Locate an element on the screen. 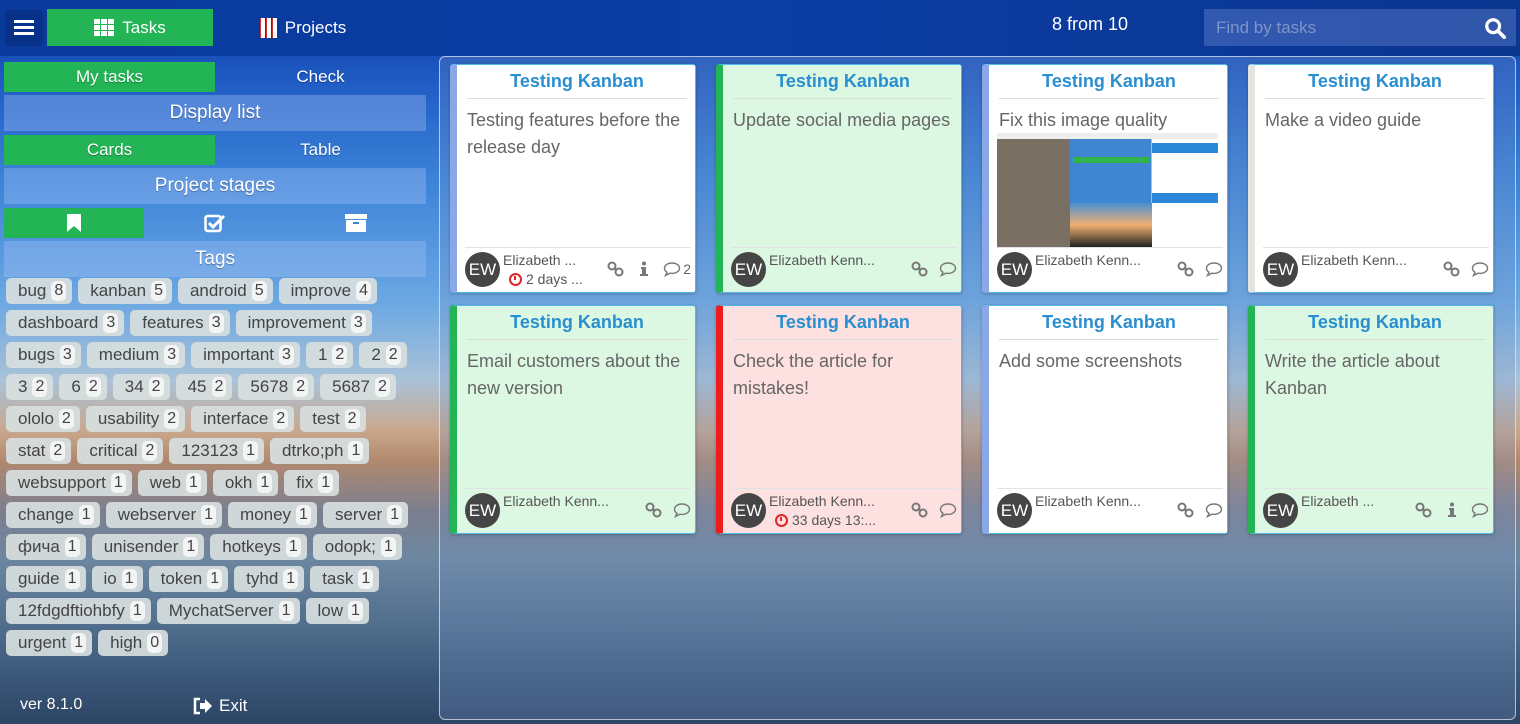  tag-chip: guide 1 is located at coordinates (46, 579).